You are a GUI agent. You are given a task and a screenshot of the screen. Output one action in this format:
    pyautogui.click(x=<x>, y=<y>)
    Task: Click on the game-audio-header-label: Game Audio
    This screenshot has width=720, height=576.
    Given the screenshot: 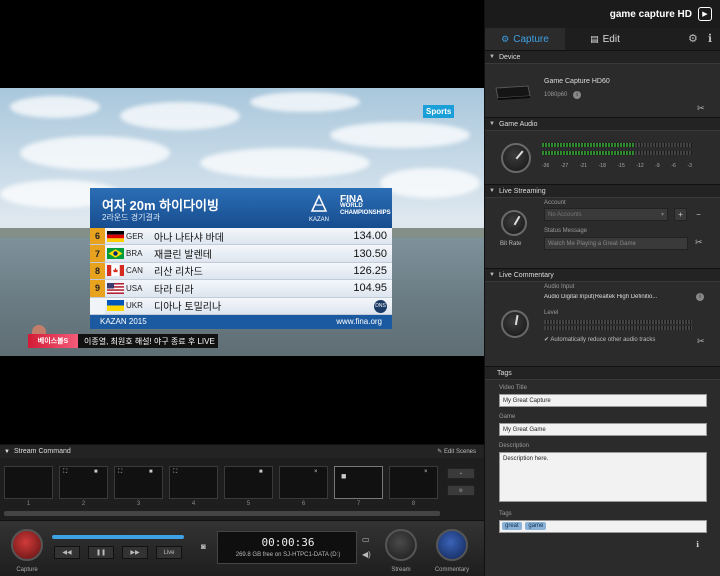 What is the action you would take?
    pyautogui.click(x=518, y=124)
    